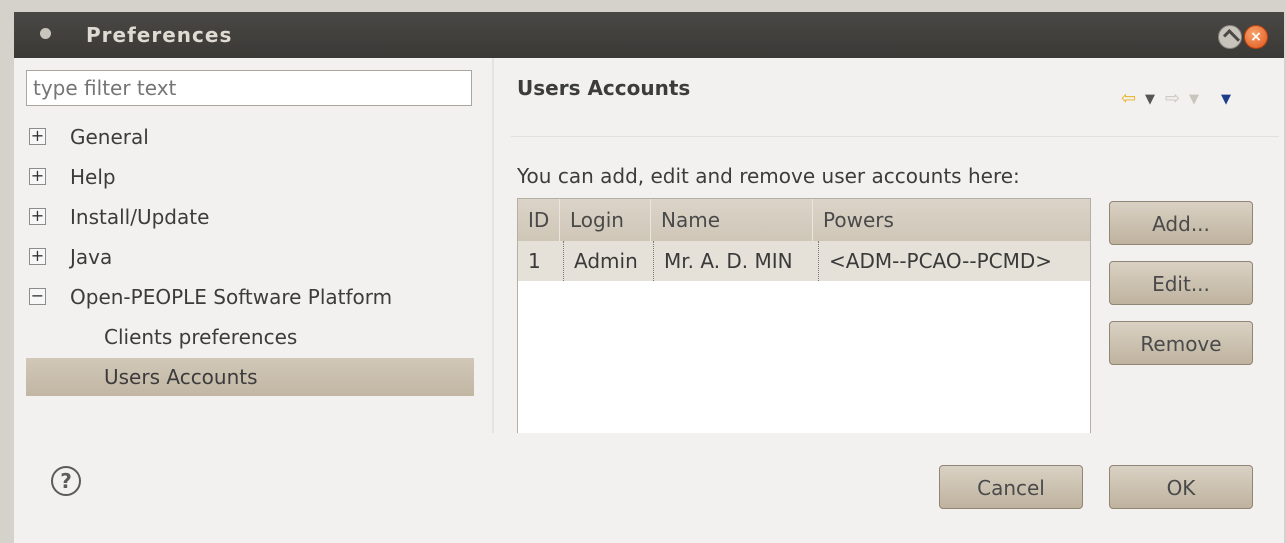  What do you see at coordinates (1172, 98) in the screenshot?
I see `forward-arrow-icon: ⇨` at bounding box center [1172, 98].